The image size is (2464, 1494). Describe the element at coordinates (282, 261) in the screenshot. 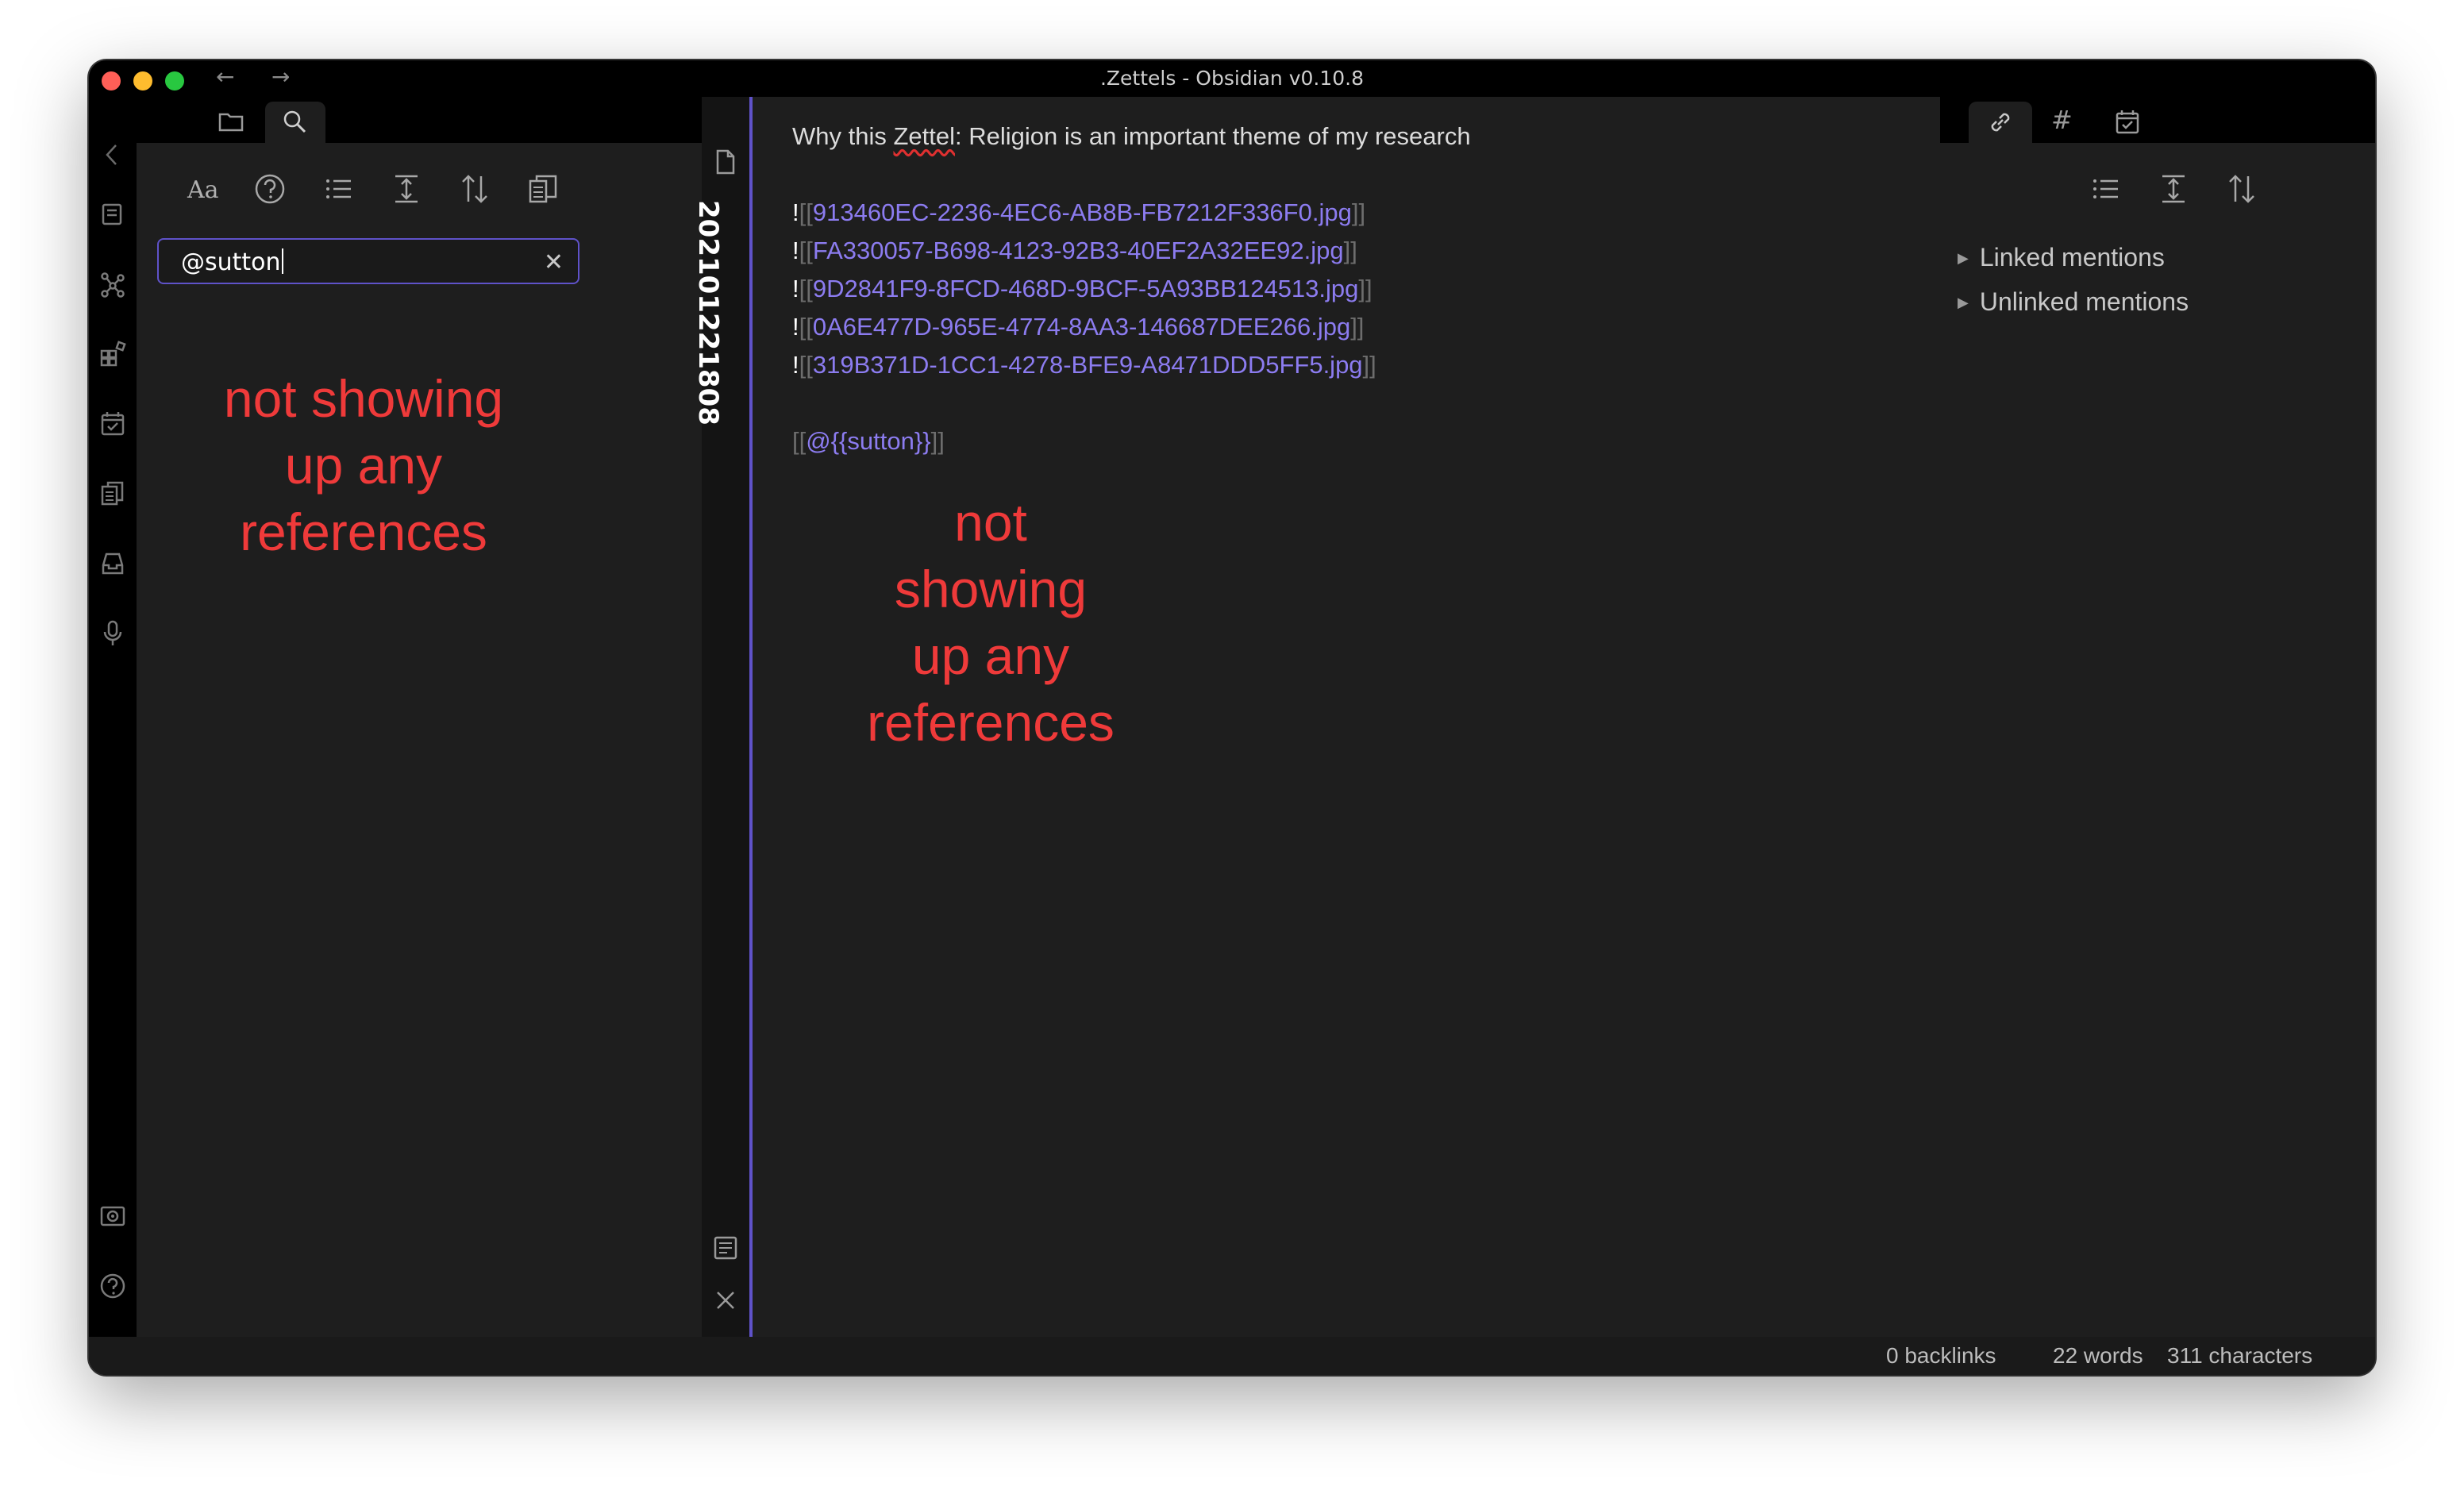

I see `text-caret` at that location.